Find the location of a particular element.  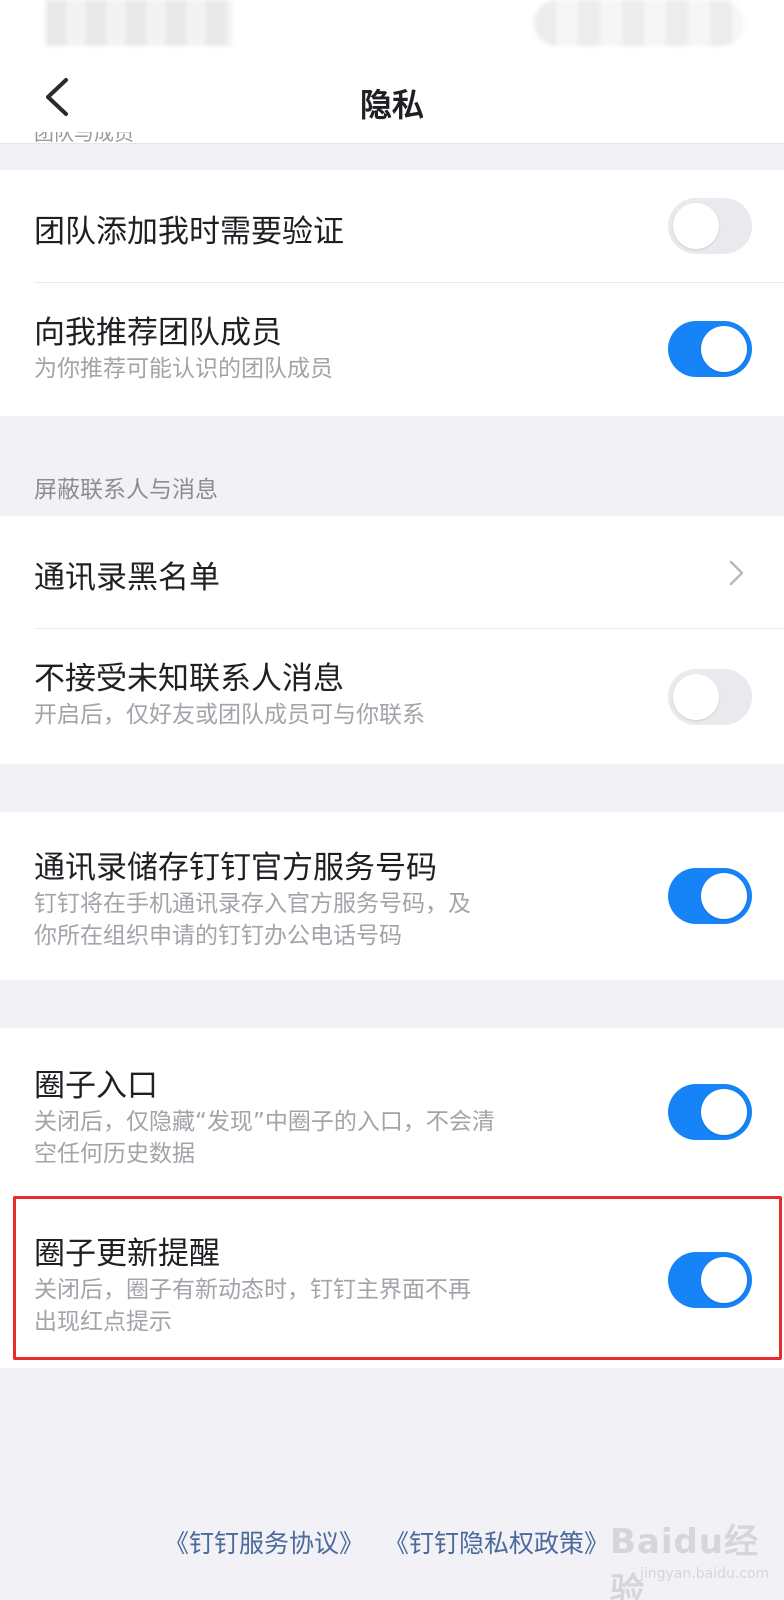

row-subtitle-line1: 关闭后，圈子有新动态时，钉钉主界面不再 is located at coordinates (252, 1290).